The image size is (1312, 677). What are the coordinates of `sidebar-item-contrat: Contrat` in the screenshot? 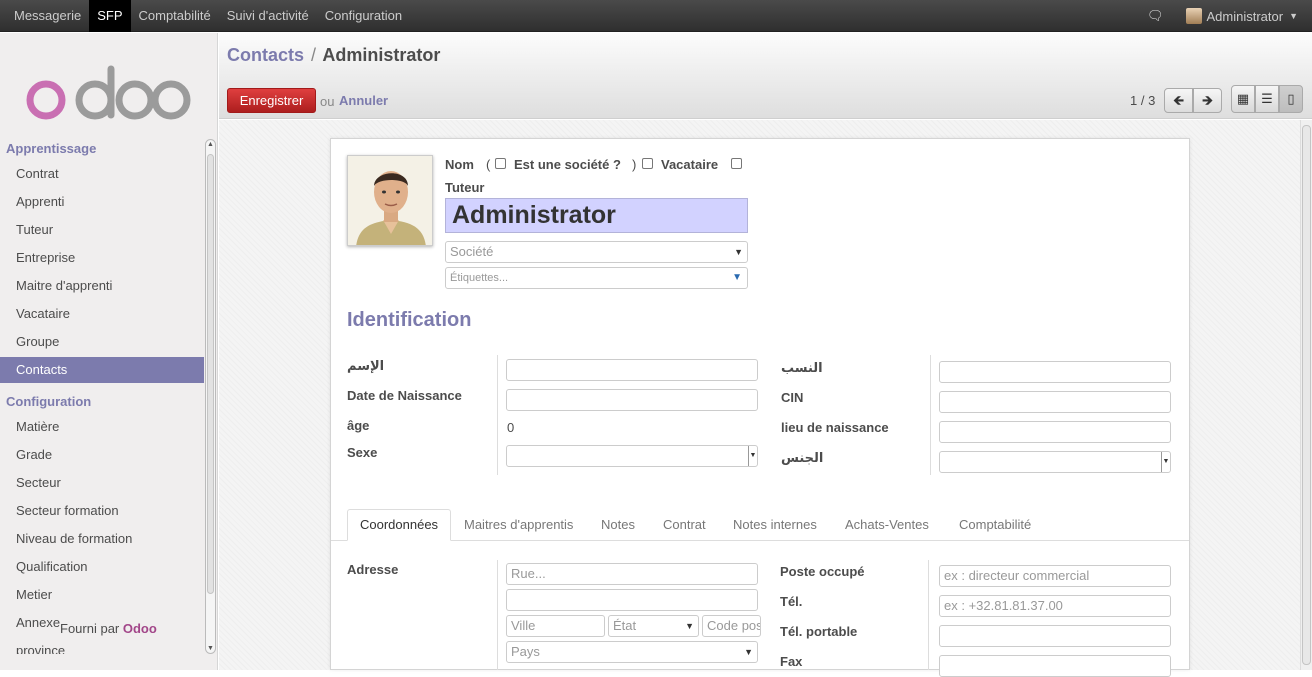 It's located at (102, 174).